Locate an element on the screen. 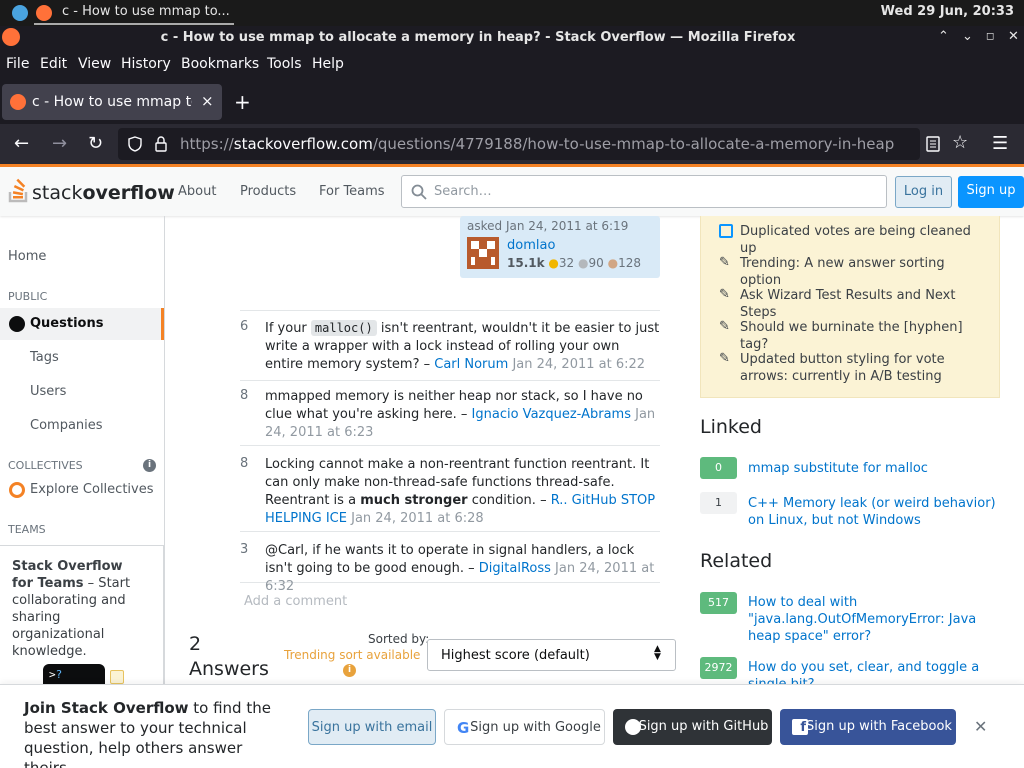 The width and height of the screenshot is (1024, 768). tab-strip: c - How to use mmap to × + is located at coordinates (512, 101).